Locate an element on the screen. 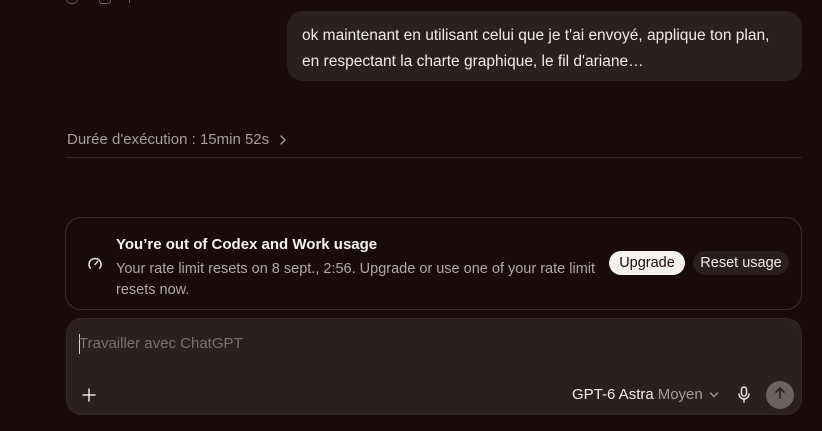  effort-level: Moyen is located at coordinates (680, 394).